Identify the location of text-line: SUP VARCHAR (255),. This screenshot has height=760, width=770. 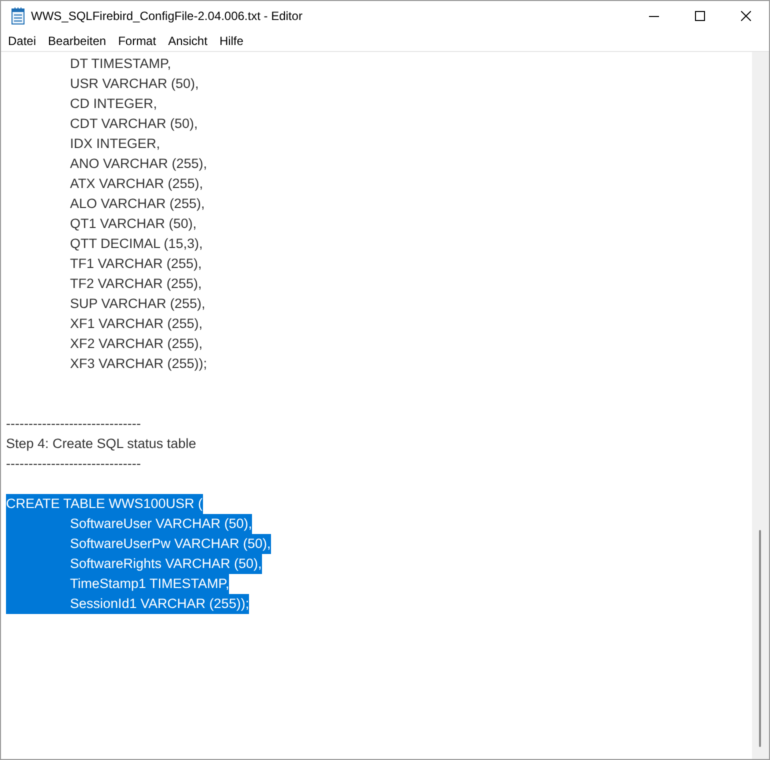
(137, 304).